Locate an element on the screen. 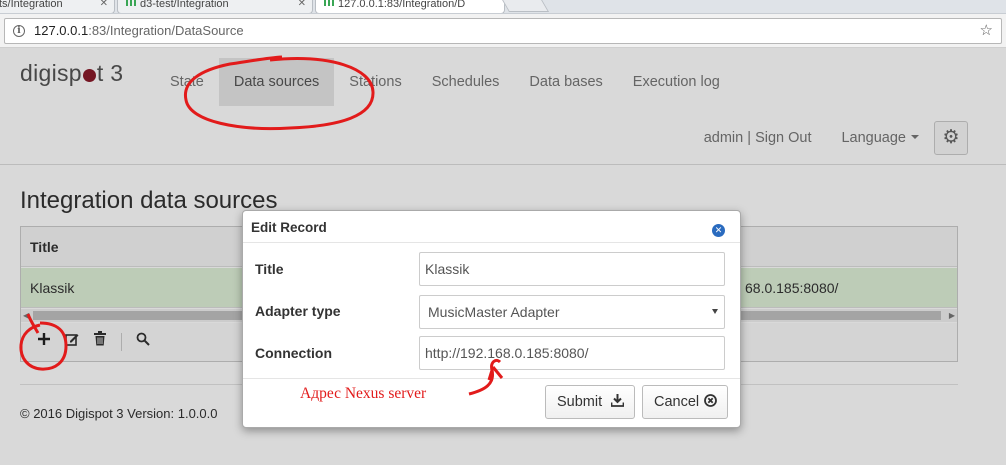 The width and height of the screenshot is (1006, 465). connection-label: Connection is located at coordinates (293, 353).